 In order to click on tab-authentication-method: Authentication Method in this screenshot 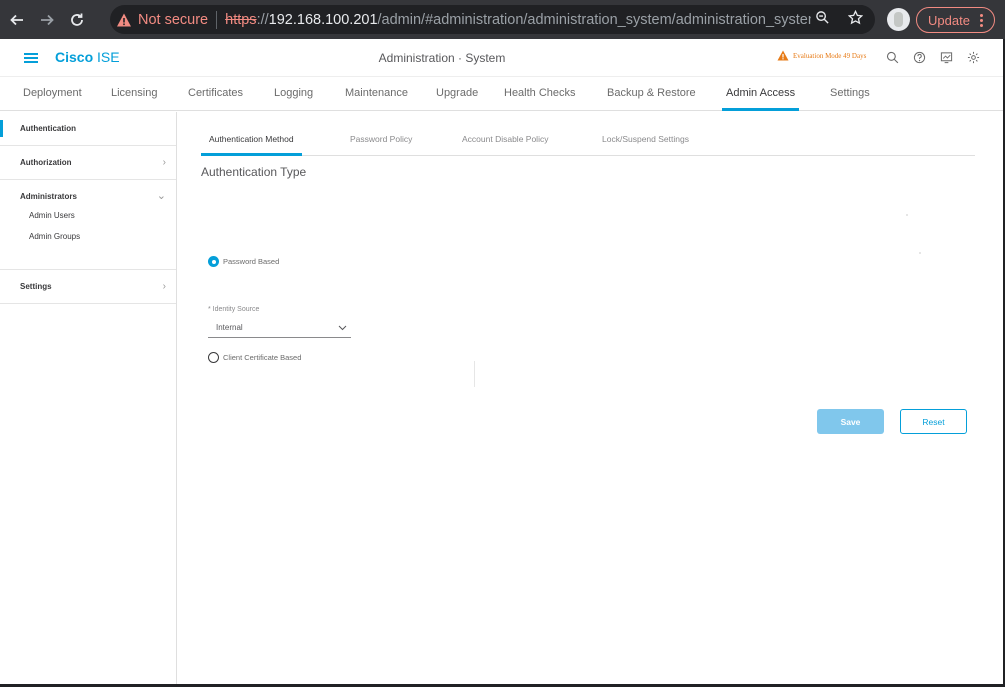, I will do `click(251, 145)`.